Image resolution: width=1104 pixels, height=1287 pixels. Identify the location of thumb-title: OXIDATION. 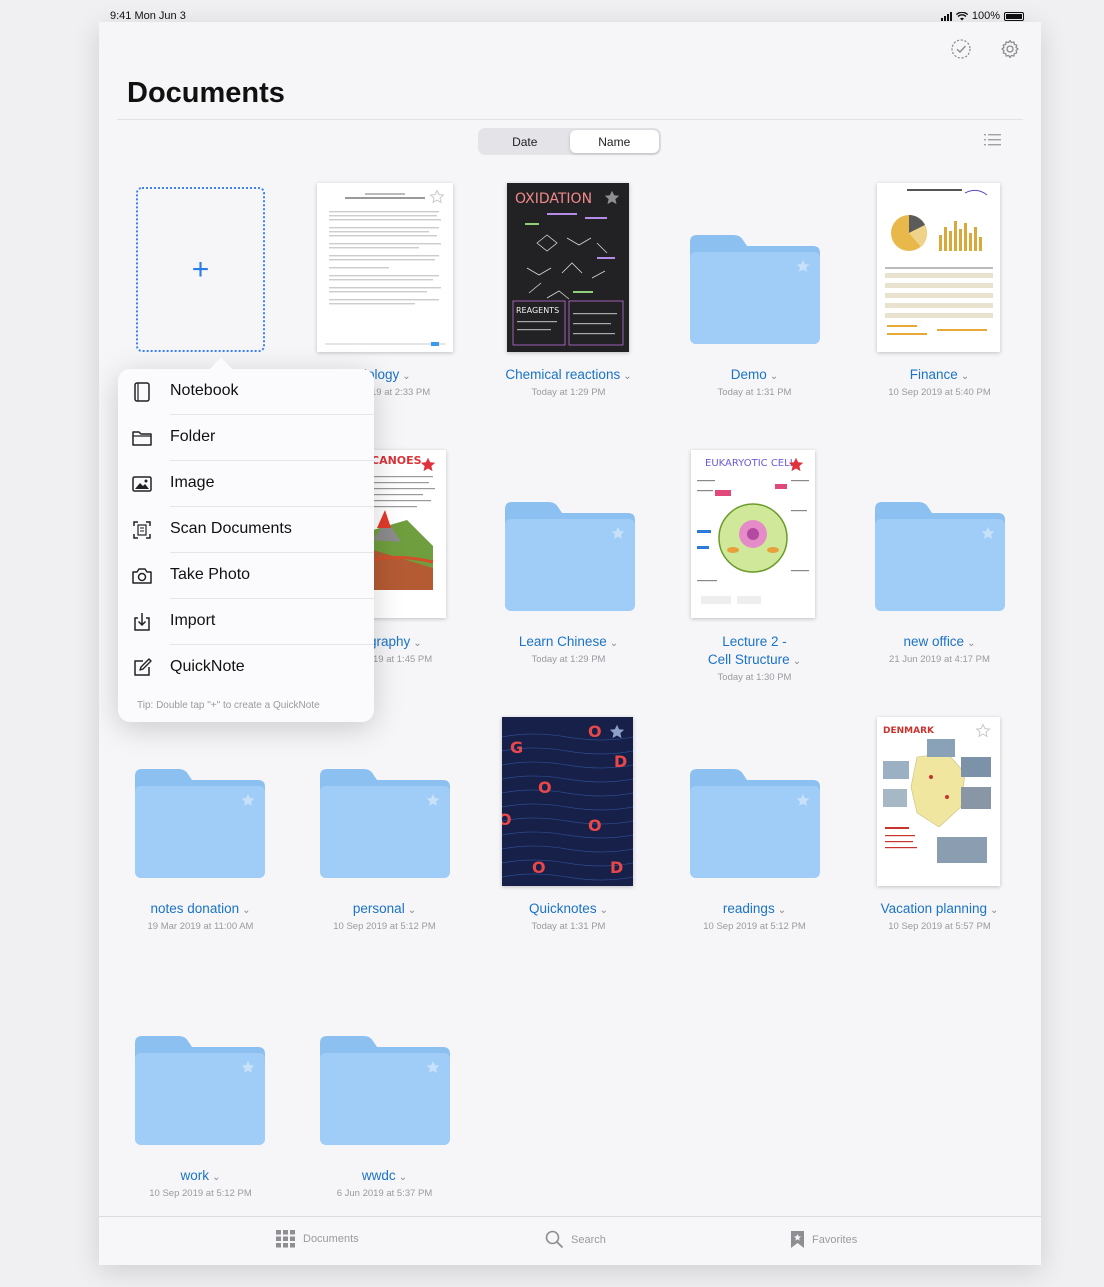
(553, 199).